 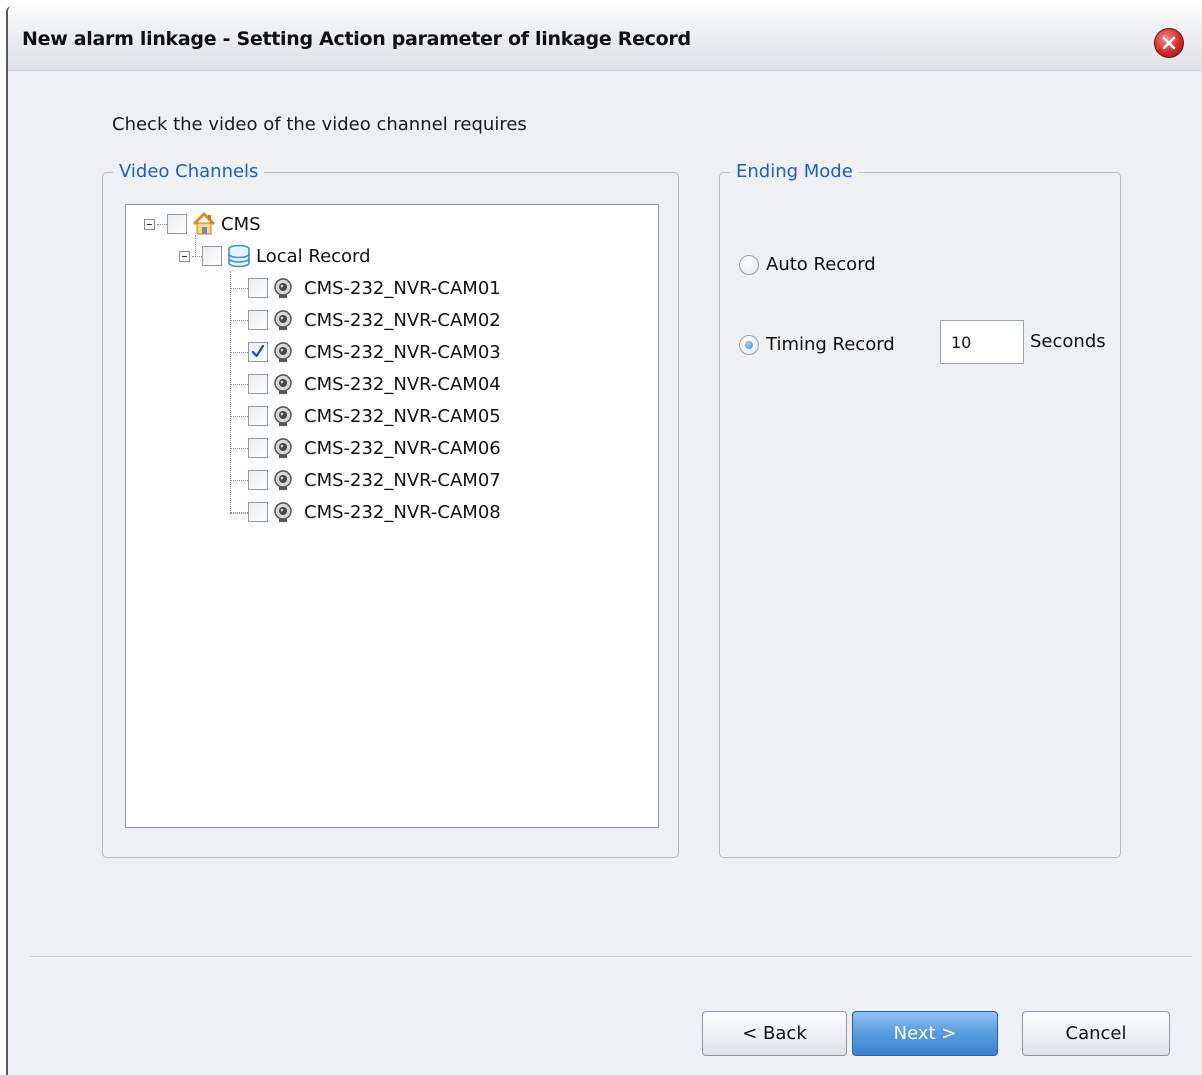 What do you see at coordinates (402, 384) in the screenshot?
I see `camera-label: CMS-232_NVR-CAM04` at bounding box center [402, 384].